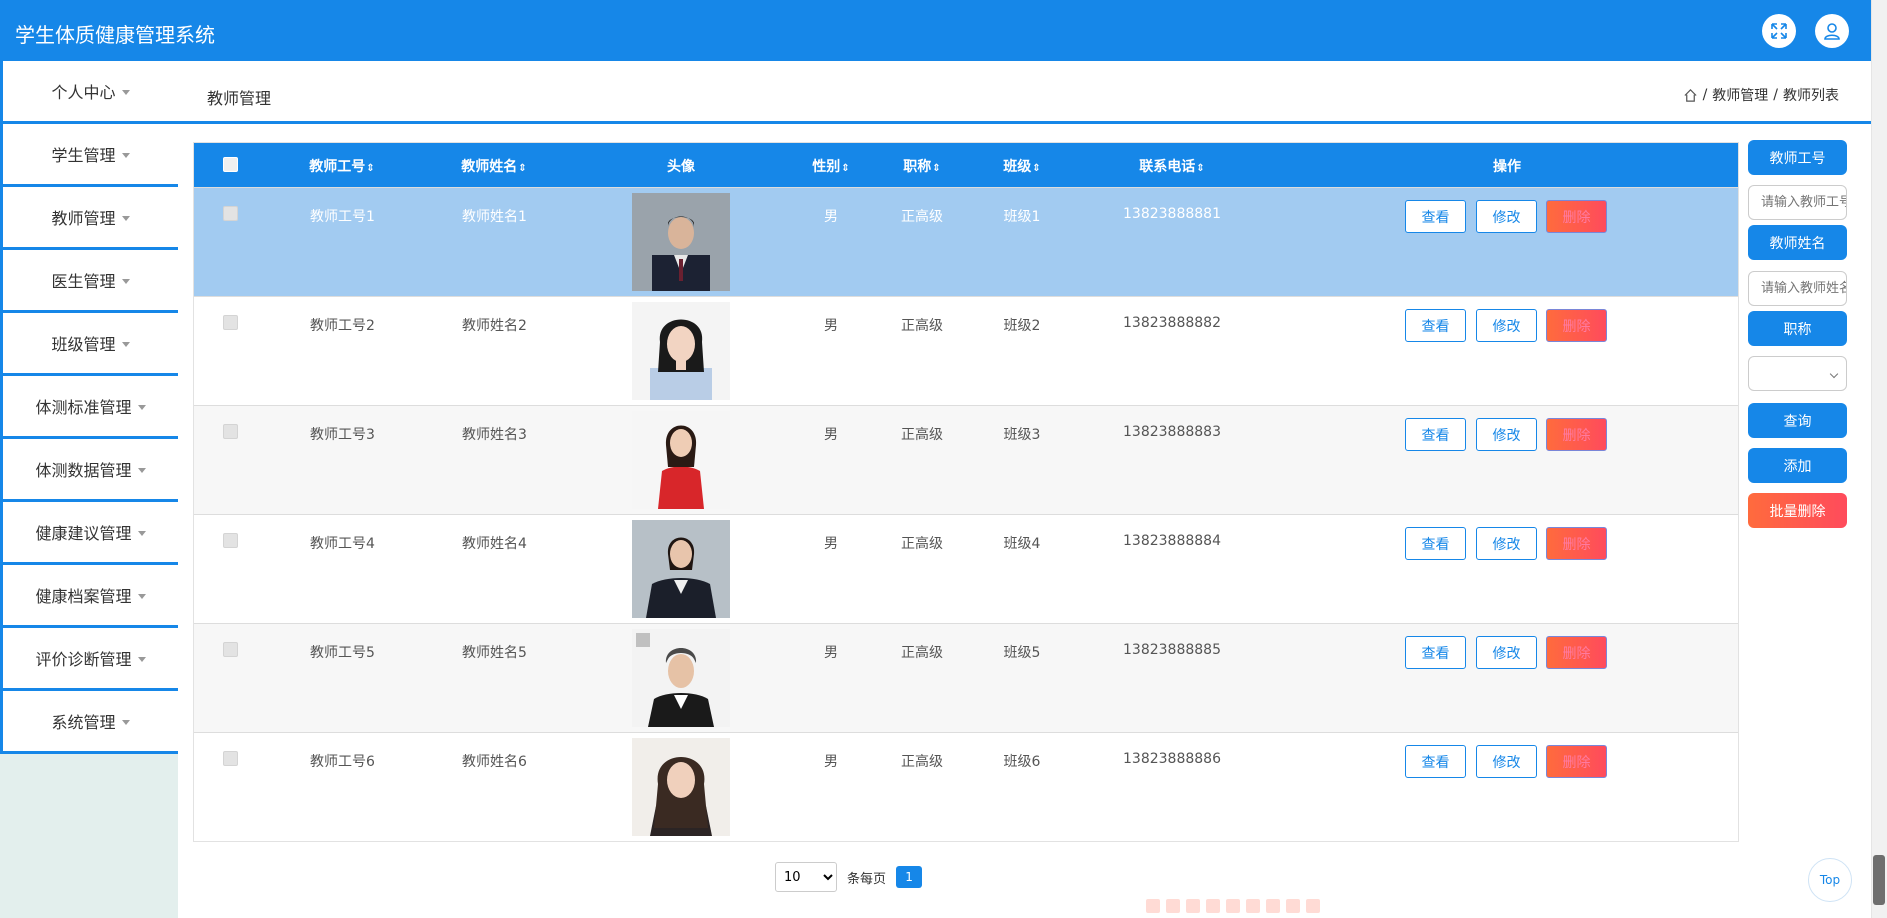  I want to click on column-header-phone: 联系电话⇕, so click(1171, 166).